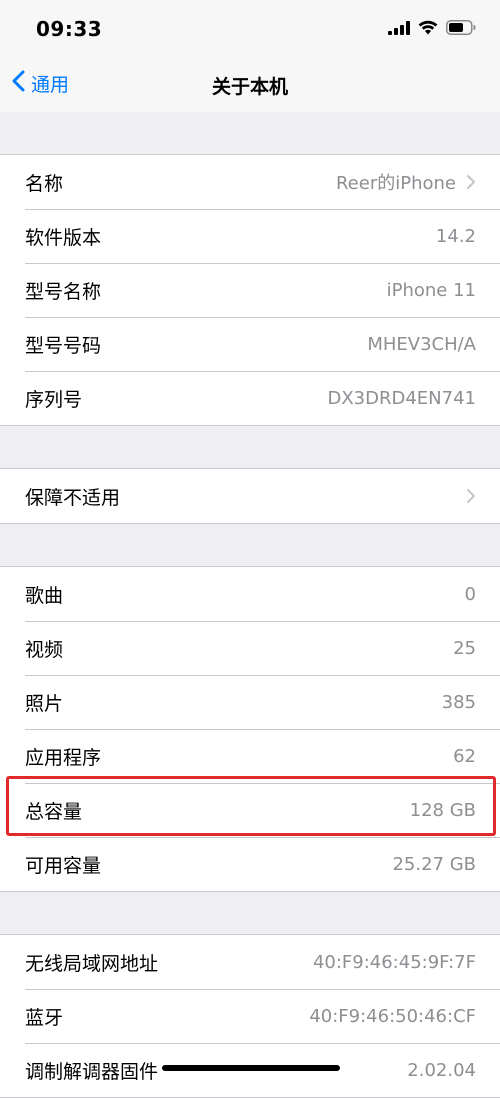 The image size is (500, 1098). I want to click on row-name: 名称 Reer的iPhone, so click(250, 182).